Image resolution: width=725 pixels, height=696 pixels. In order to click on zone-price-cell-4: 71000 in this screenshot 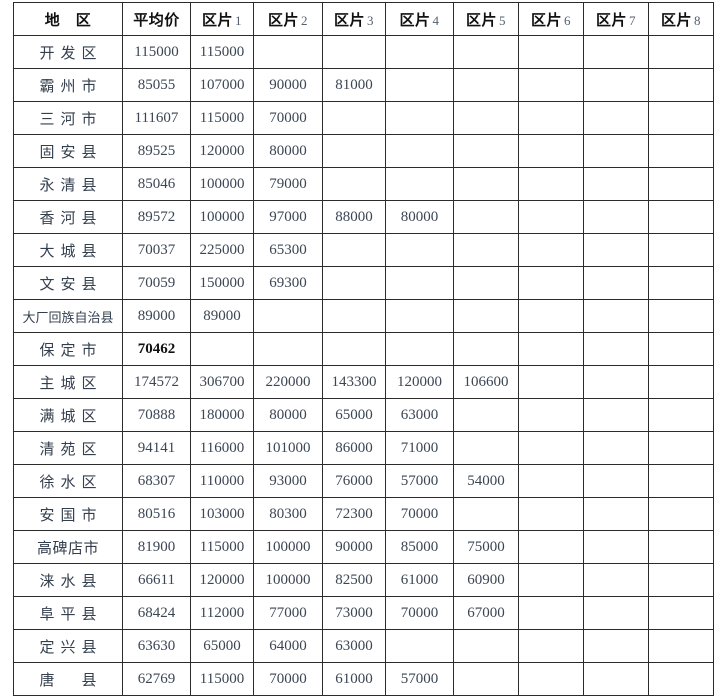, I will do `click(419, 448)`.